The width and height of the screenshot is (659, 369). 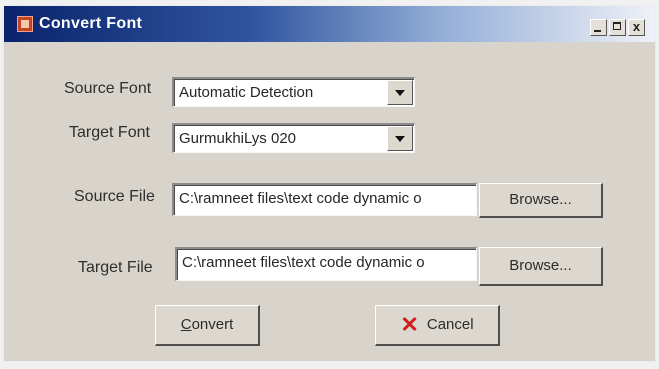 I want to click on source-font-label: Source Font, so click(x=108, y=88).